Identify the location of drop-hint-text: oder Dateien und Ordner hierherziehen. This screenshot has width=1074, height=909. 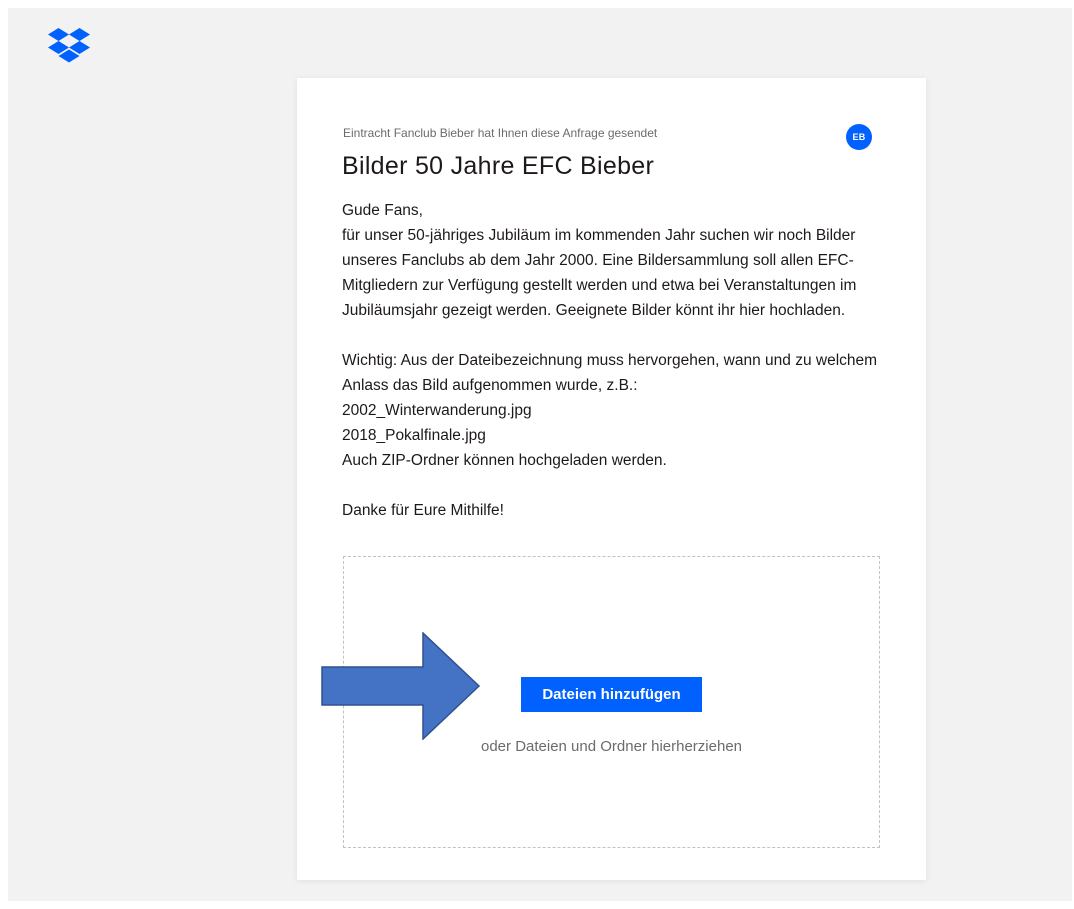
(611, 746).